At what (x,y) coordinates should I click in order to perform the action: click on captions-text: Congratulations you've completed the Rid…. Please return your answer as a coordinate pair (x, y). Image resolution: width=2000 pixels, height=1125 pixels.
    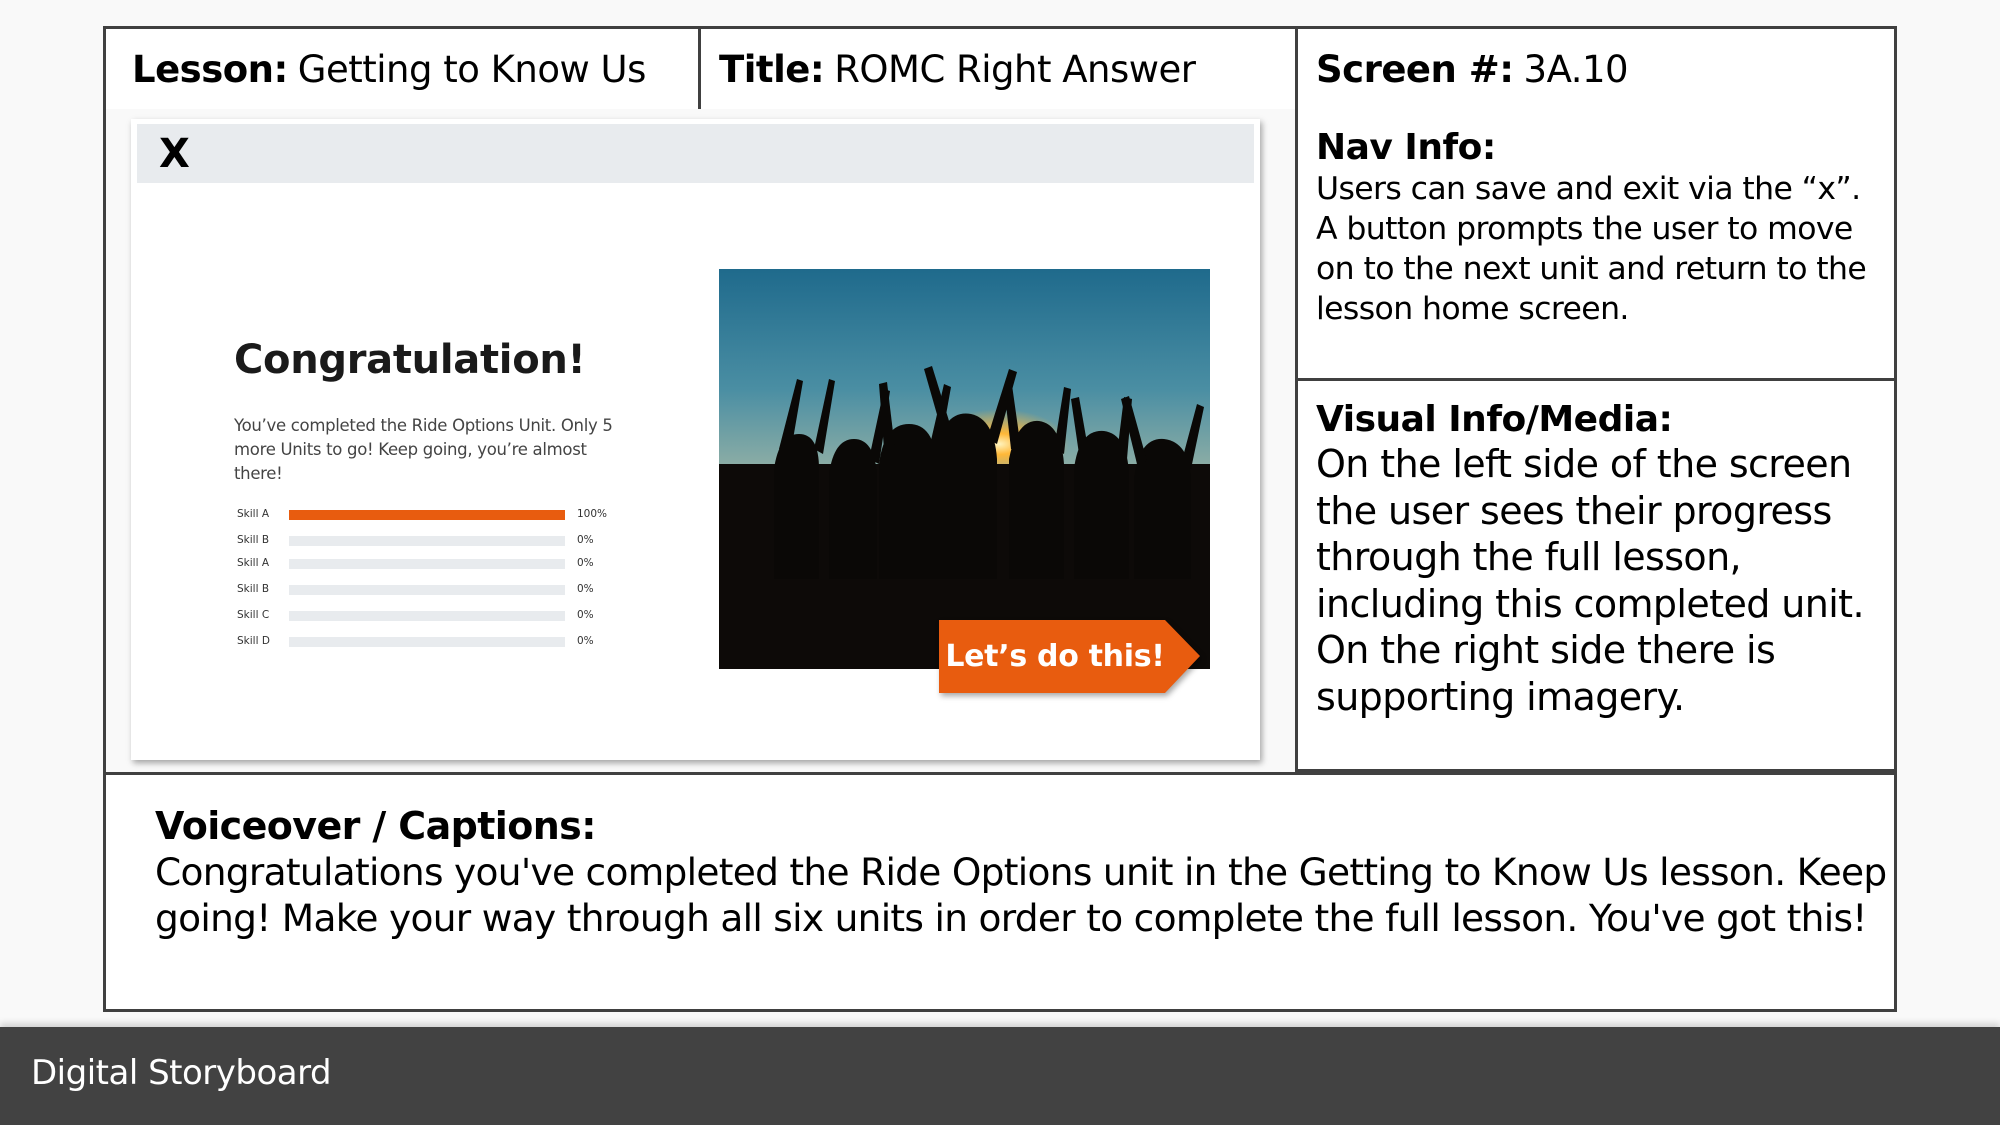
    Looking at the image, I should click on (1021, 895).